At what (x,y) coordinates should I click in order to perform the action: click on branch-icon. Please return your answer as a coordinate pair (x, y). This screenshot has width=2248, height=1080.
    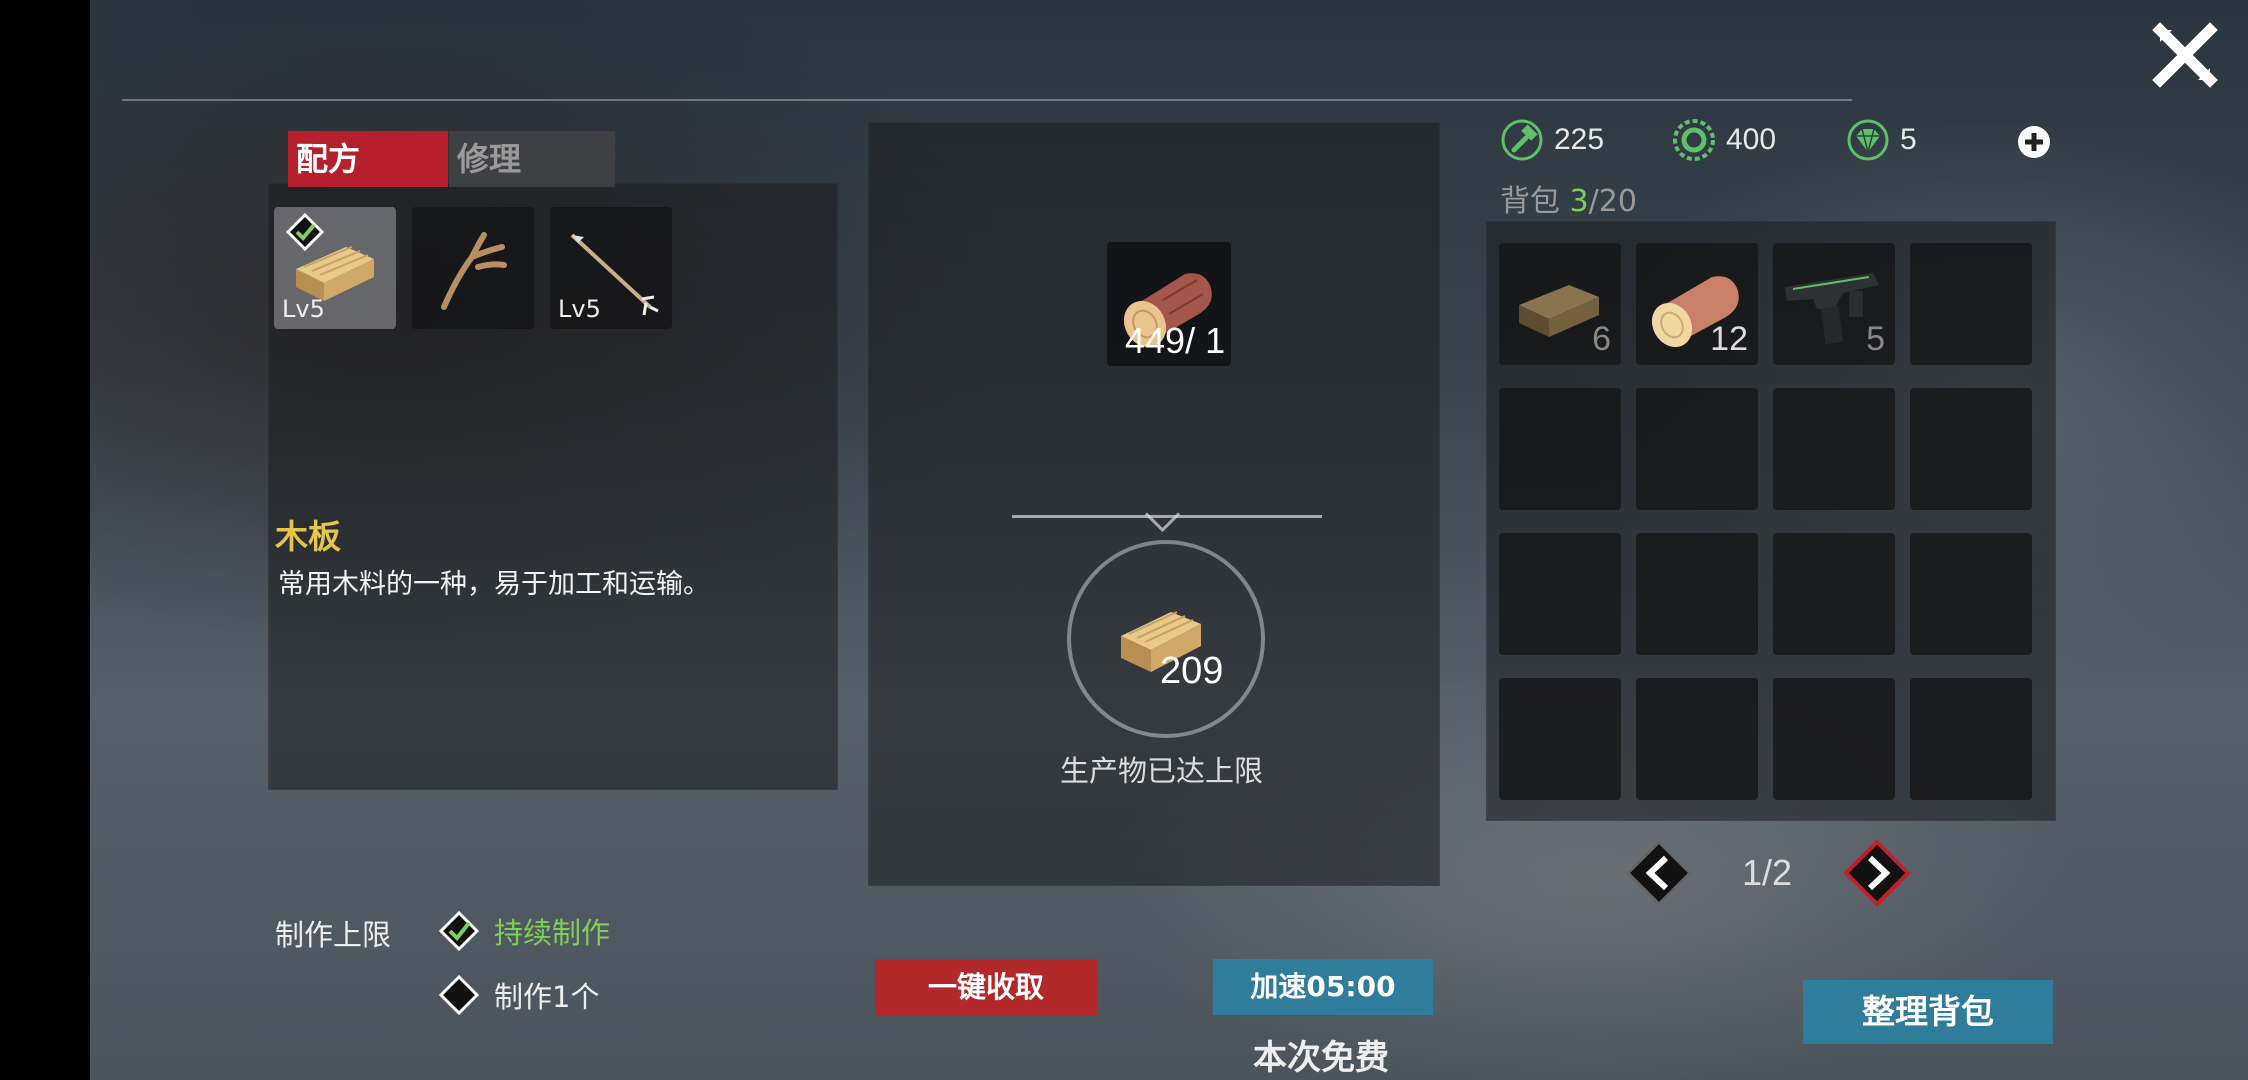
    Looking at the image, I should click on (474, 271).